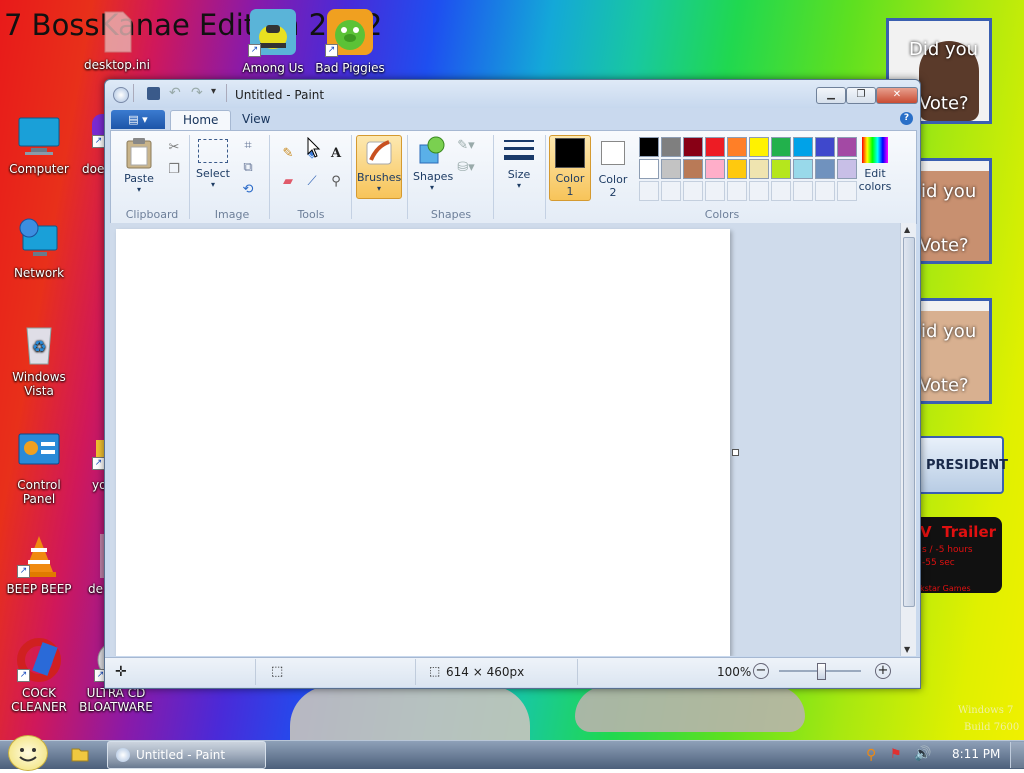  What do you see at coordinates (93, 145) in the screenshot?
I see `desktop-icon-doe: ↗ doe` at bounding box center [93, 145].